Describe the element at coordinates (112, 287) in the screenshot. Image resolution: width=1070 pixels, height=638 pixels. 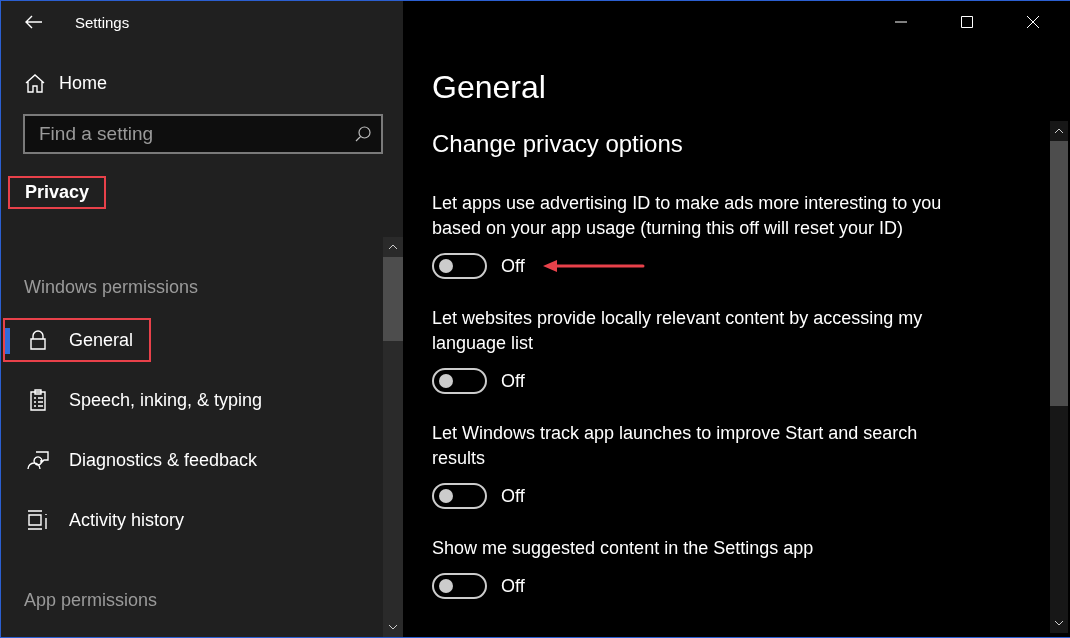
I see `section-heading: Windows permissions` at that location.